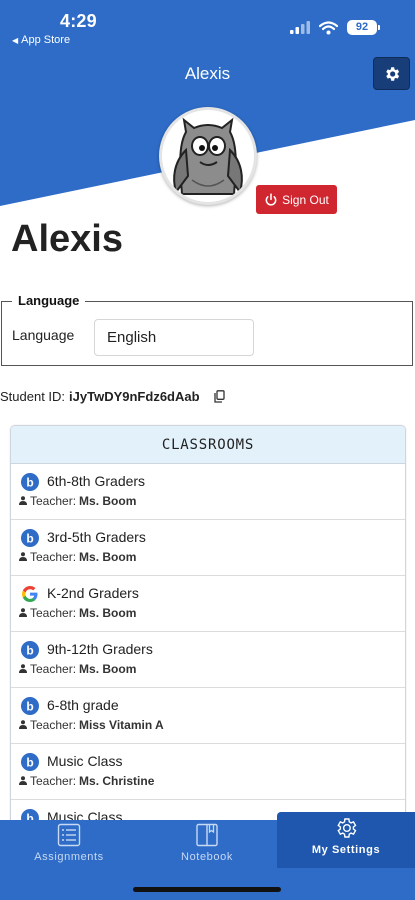 The image size is (415, 900). Describe the element at coordinates (30, 594) in the screenshot. I see `google-logo-icon` at that location.